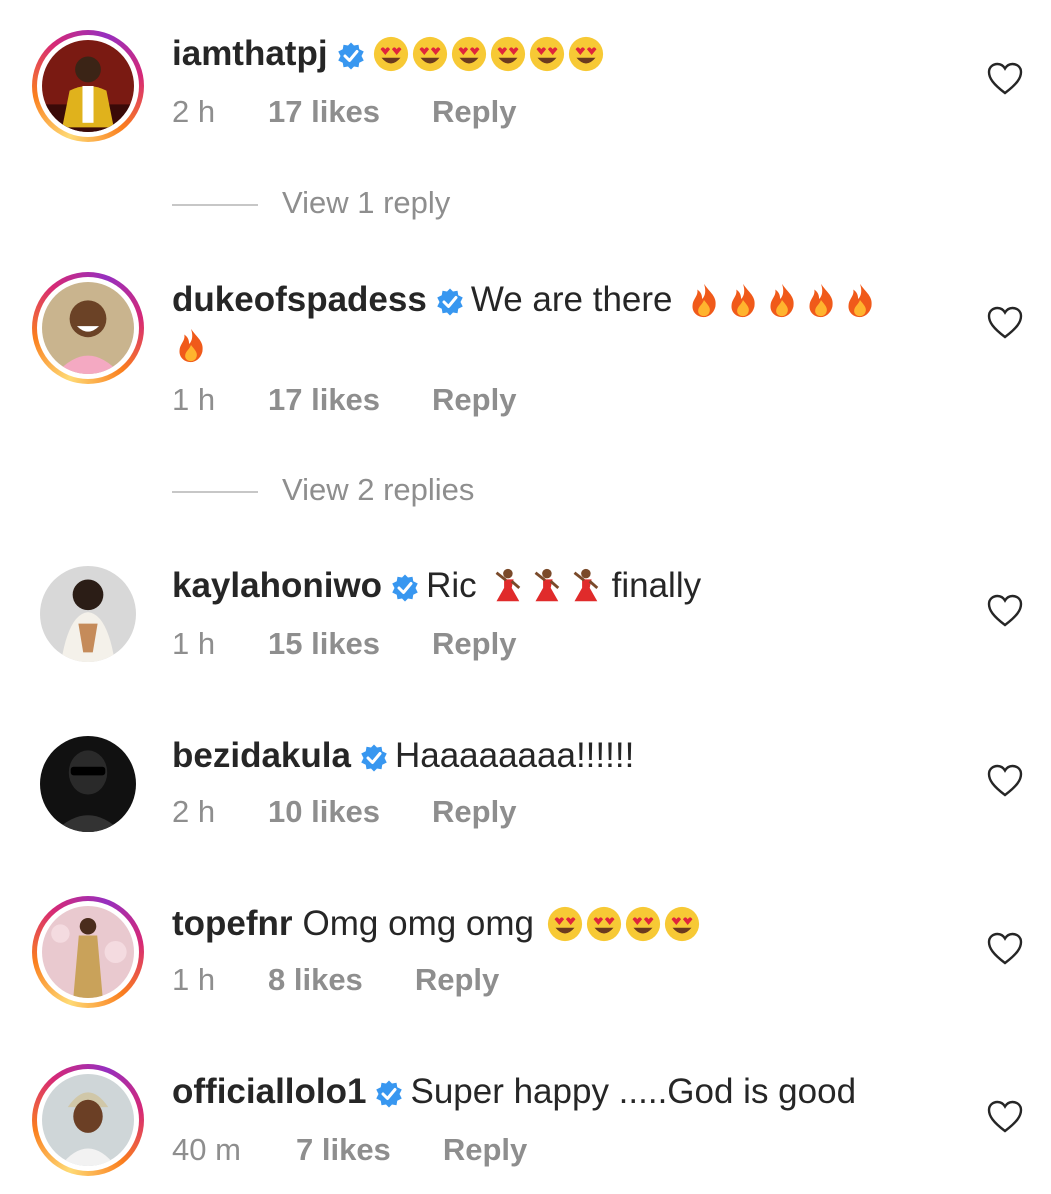  I want to click on username: kaylahoniwo, so click(277, 585).